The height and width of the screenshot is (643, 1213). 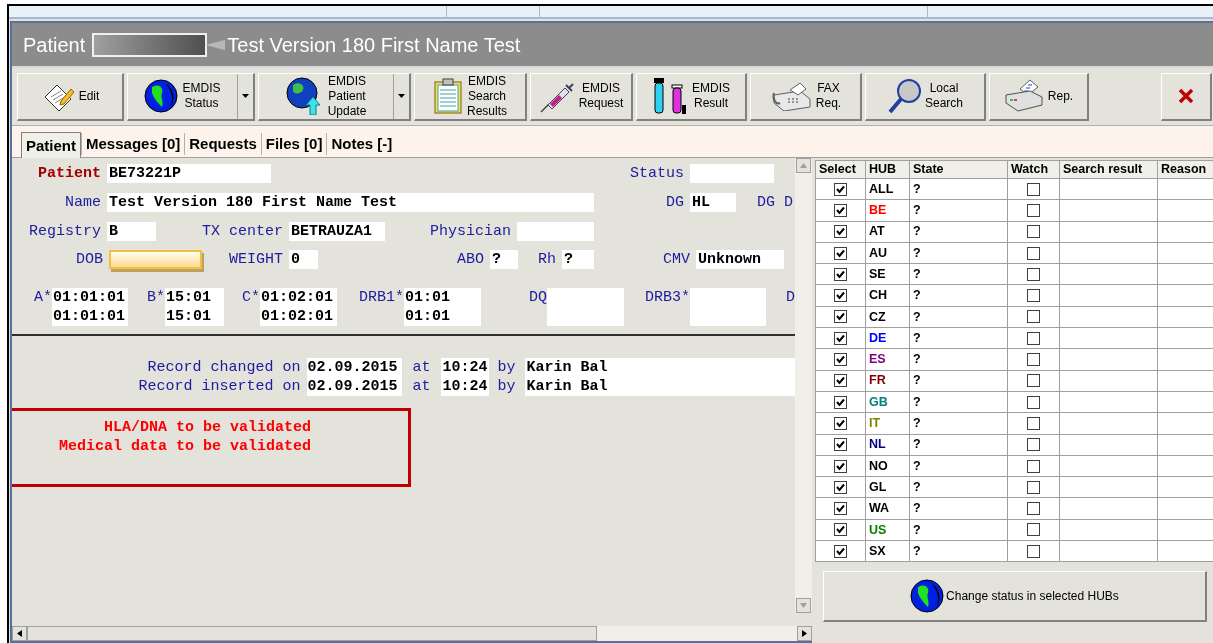 I want to click on column-header: HUB, so click(x=888, y=170).